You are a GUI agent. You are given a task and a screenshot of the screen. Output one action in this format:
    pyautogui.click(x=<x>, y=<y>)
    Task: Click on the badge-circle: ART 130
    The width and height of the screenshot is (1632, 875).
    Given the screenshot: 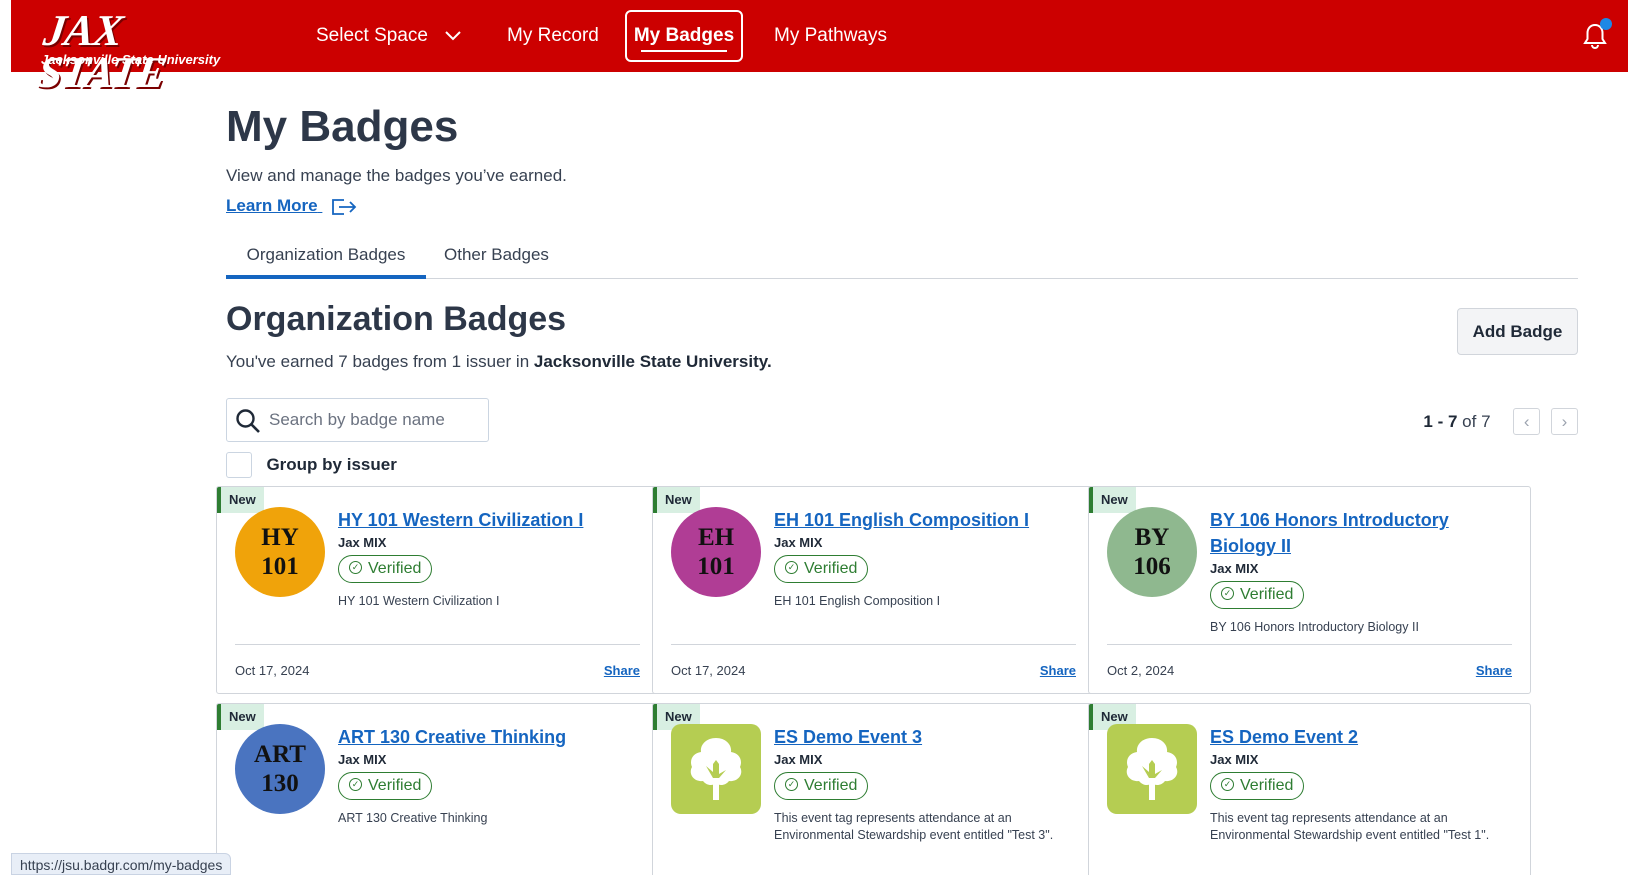 What is the action you would take?
    pyautogui.click(x=280, y=769)
    